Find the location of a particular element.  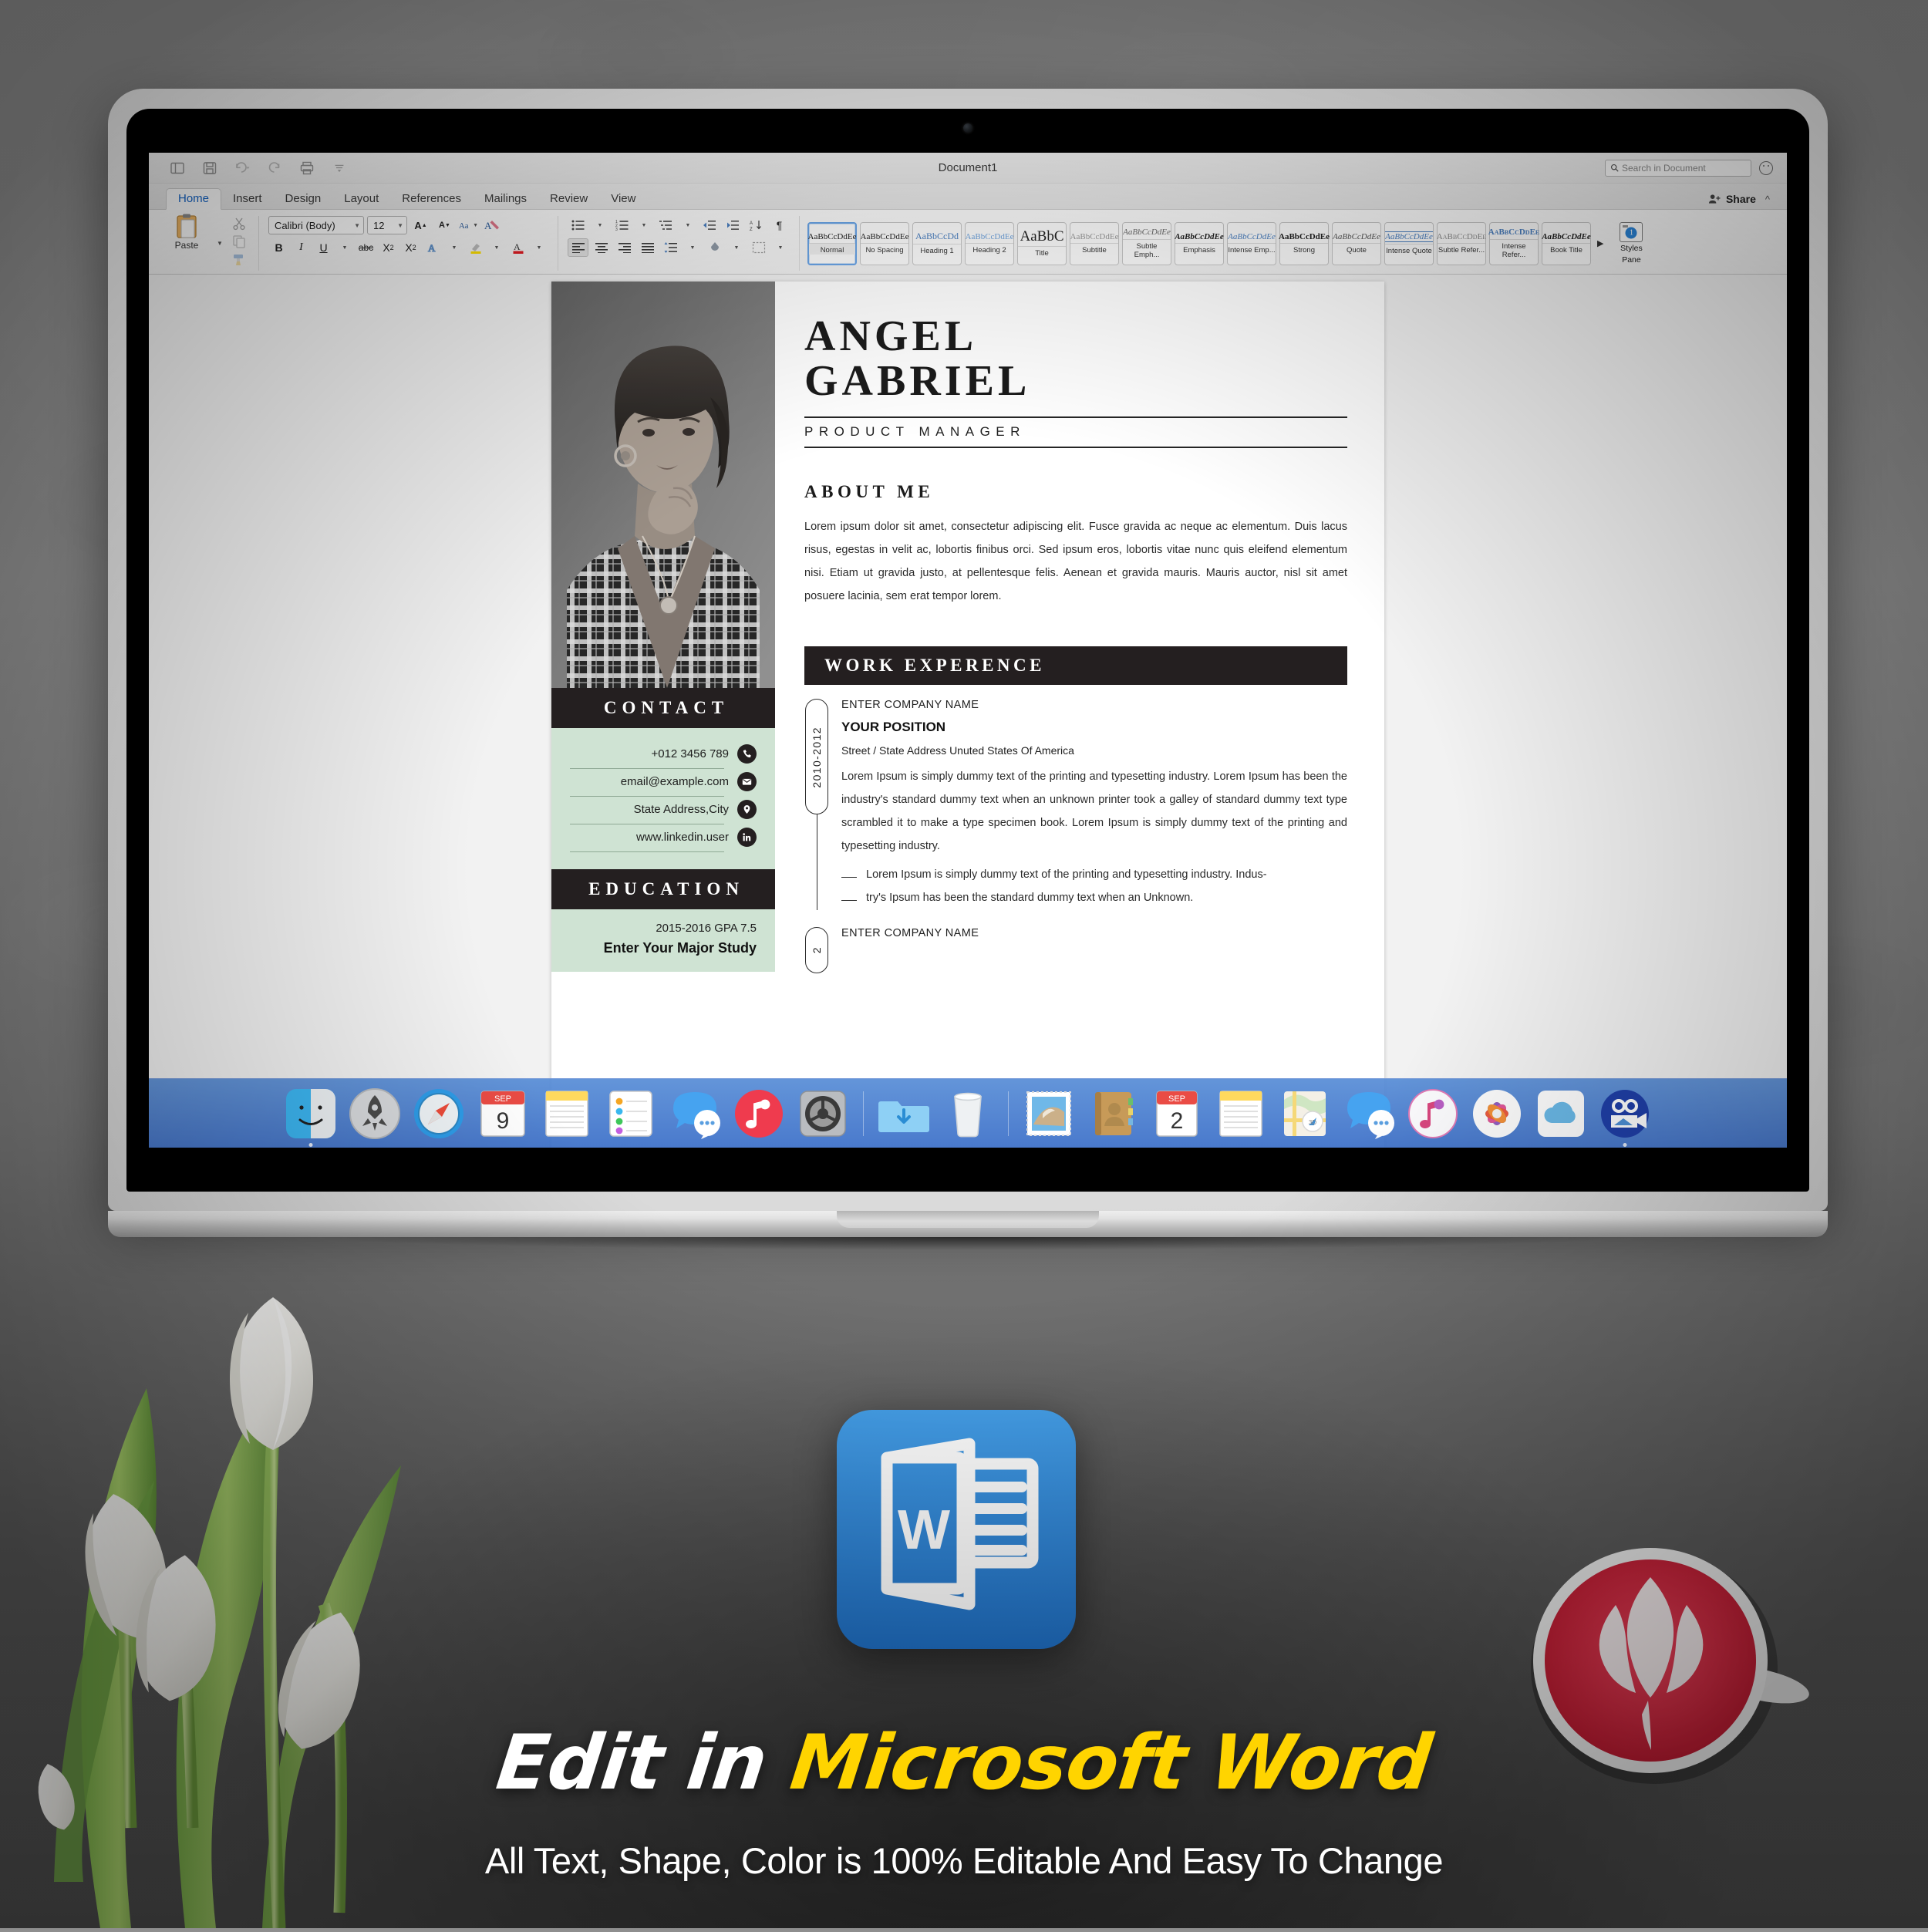

maps-icon: 3D is located at coordinates (1305, 1113).